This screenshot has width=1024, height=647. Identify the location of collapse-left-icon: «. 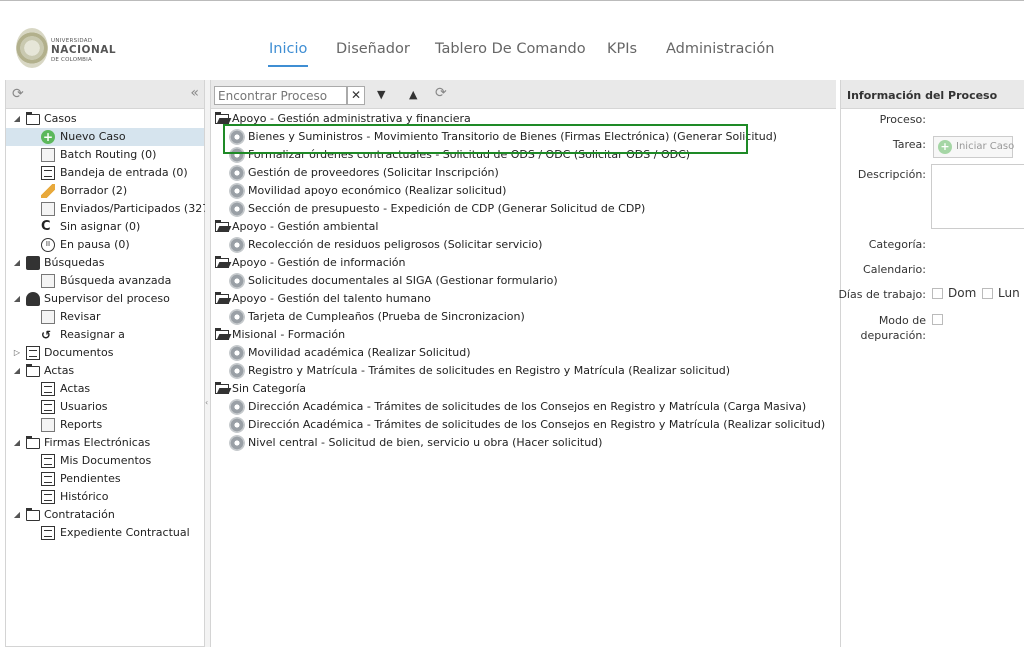
(194, 93).